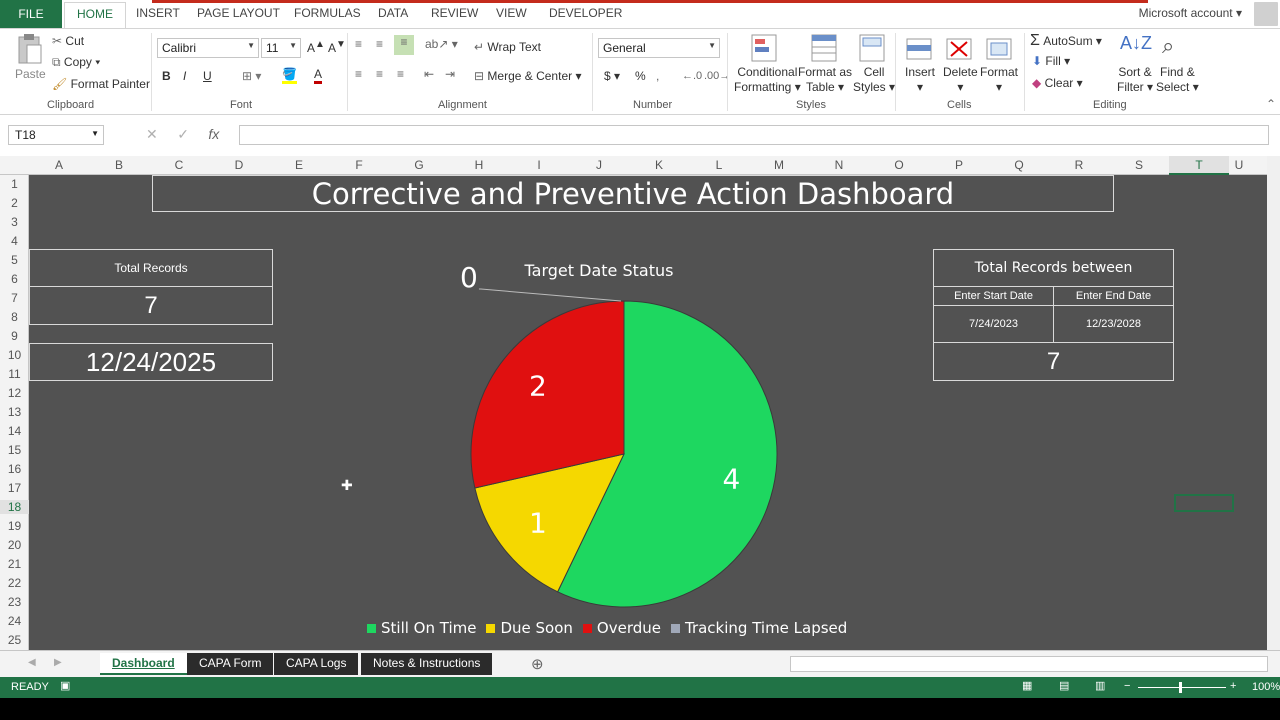  I want to click on tab-page-layout: PAGE LAYOUT, so click(238, 13).